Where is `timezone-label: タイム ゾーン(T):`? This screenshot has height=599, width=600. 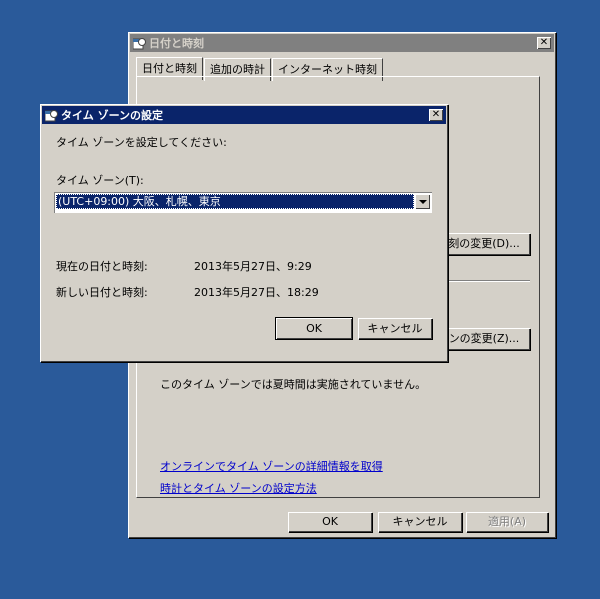
timezone-label: タイム ゾーン(T): is located at coordinates (100, 180).